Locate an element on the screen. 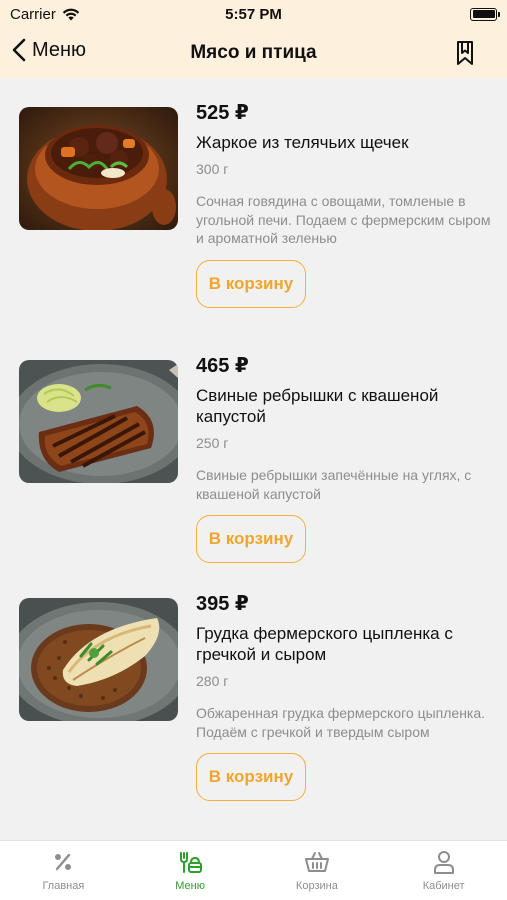  percent-icon is located at coordinates (63, 862).